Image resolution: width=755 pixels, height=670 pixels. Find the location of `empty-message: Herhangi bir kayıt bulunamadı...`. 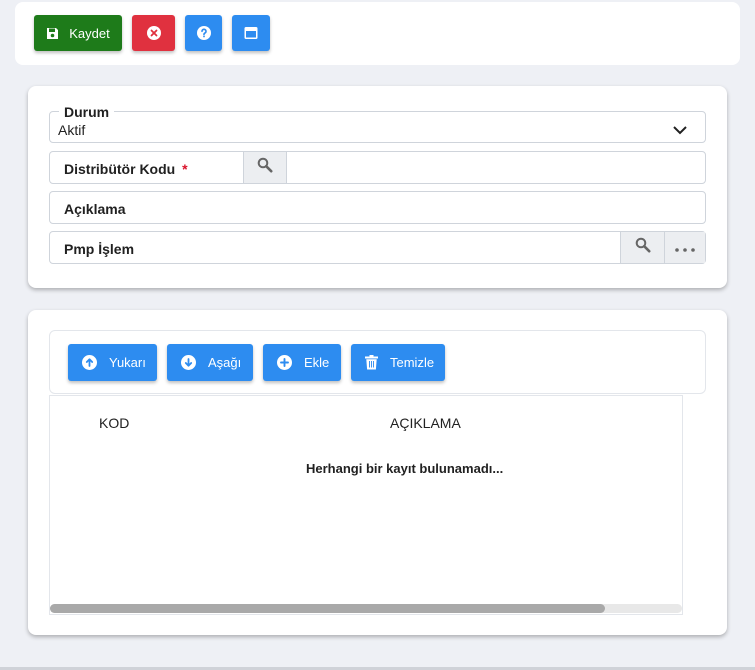

empty-message: Herhangi bir kayıt bulunamadı... is located at coordinates (405, 468).